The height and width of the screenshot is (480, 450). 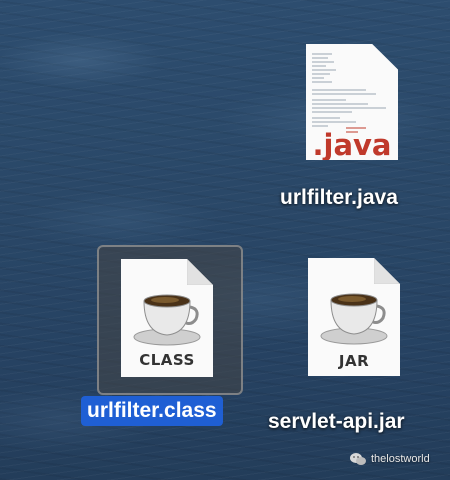 What do you see at coordinates (152, 411) in the screenshot?
I see `icon-label-urlfilter-class: urlfilter.class` at bounding box center [152, 411].